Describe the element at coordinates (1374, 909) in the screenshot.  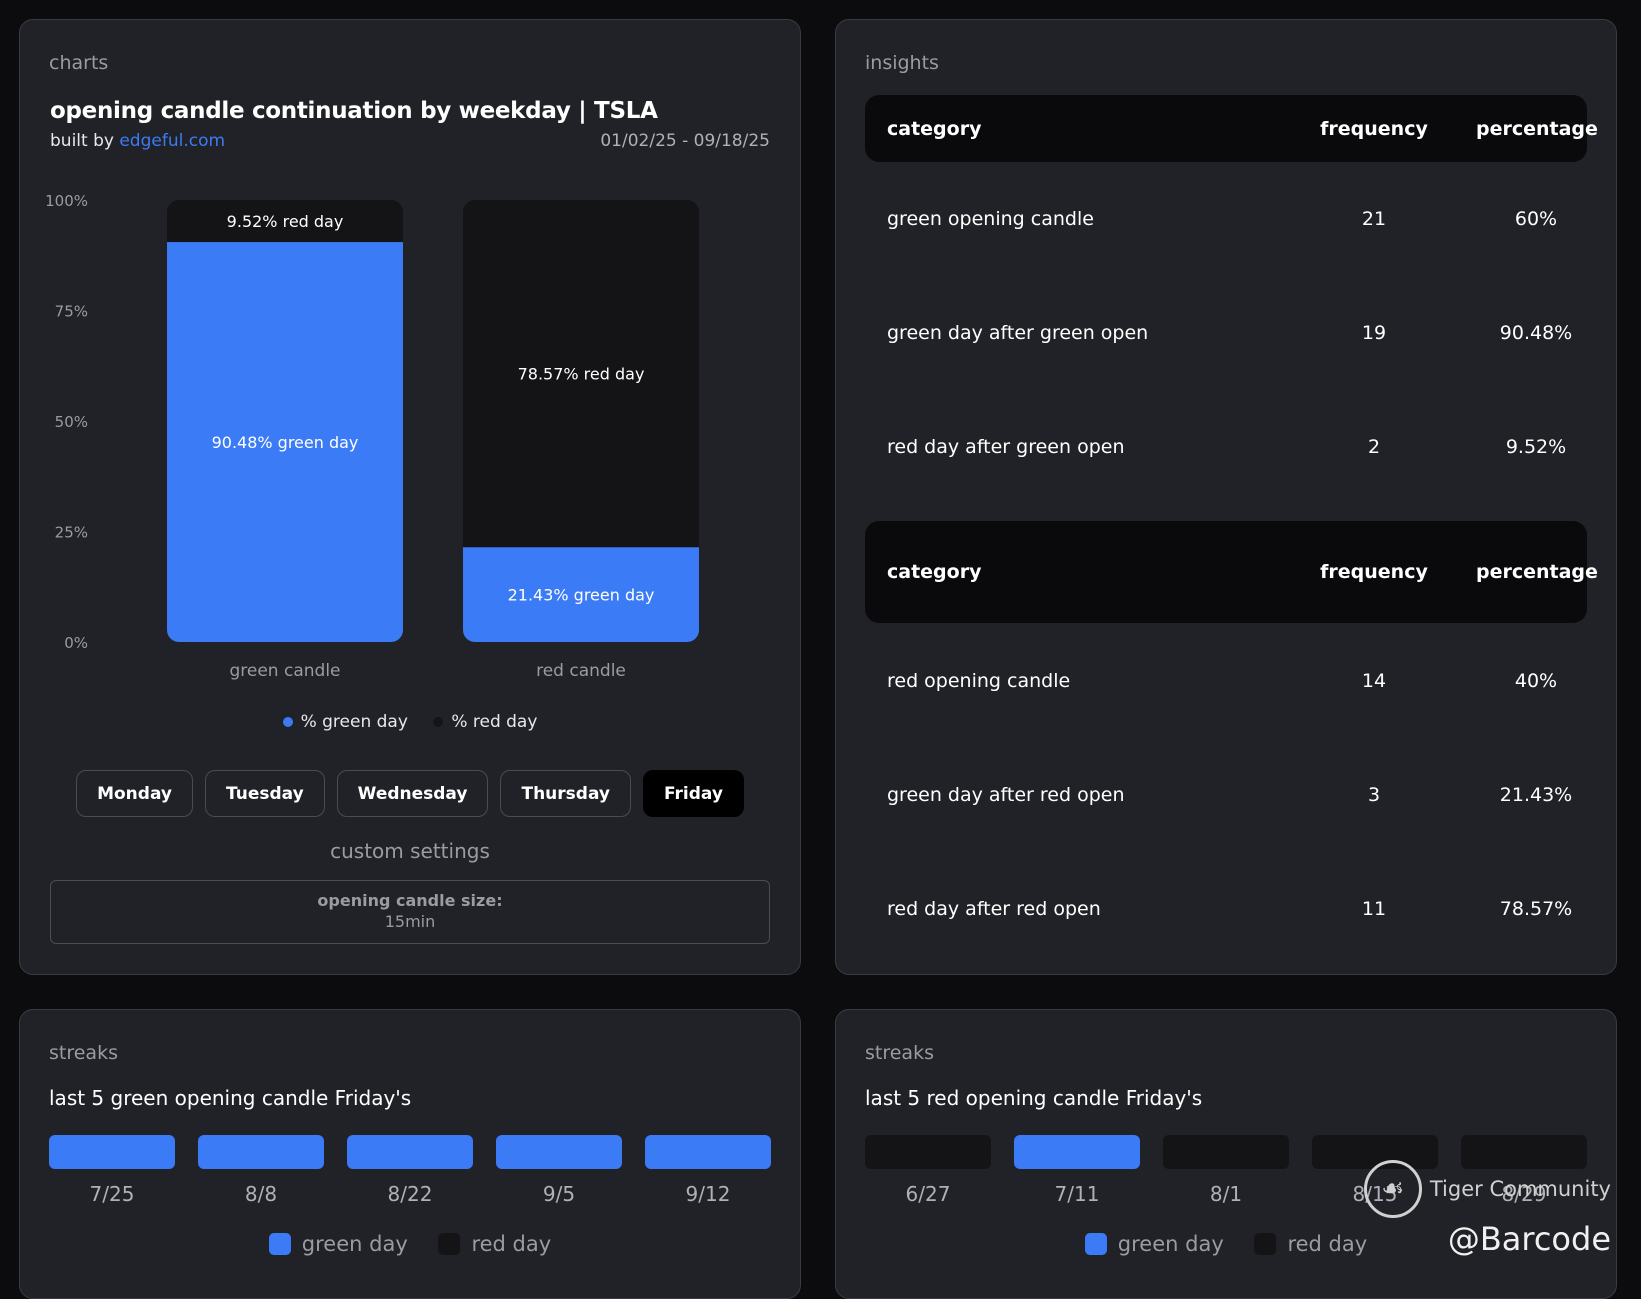
I see `table-cell: 11` at that location.